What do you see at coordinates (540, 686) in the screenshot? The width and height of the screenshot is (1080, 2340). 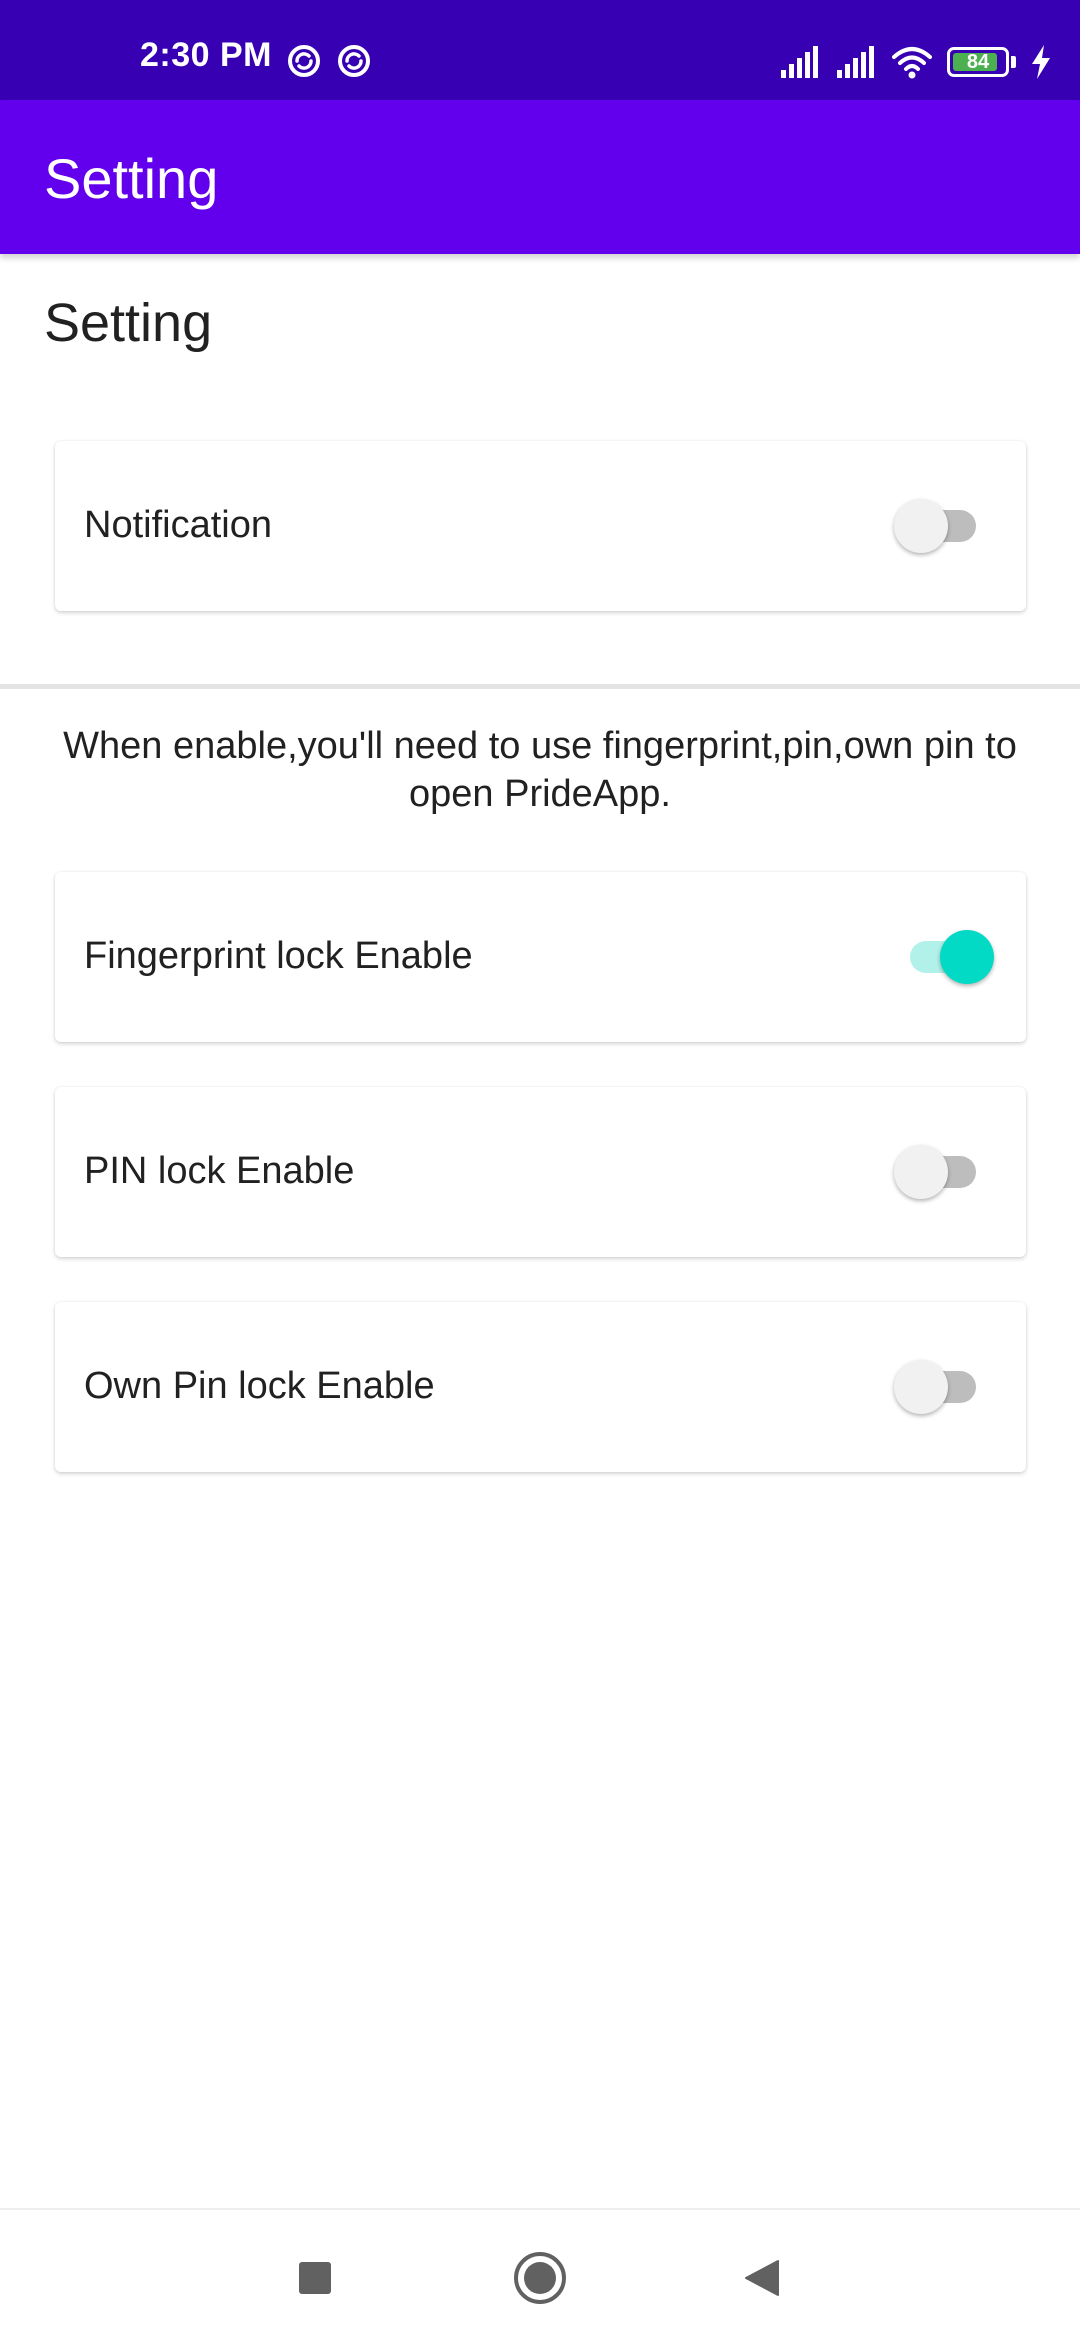 I see `section-divider` at bounding box center [540, 686].